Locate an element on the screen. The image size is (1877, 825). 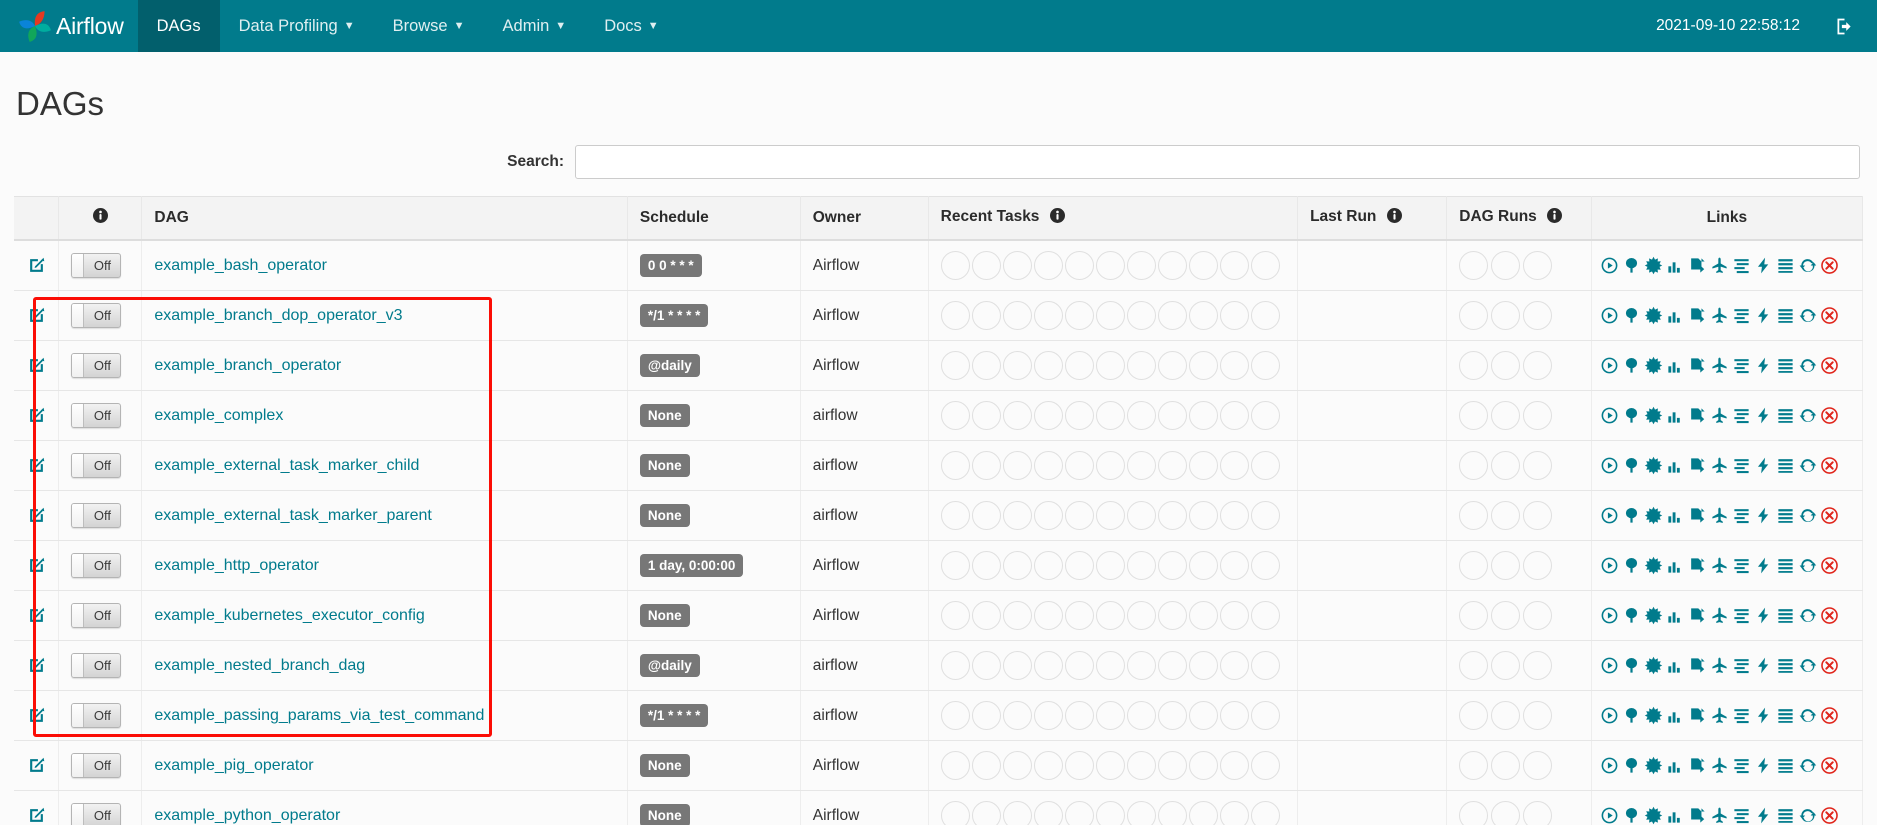
dag-link: example_nested_branch_dag is located at coordinates (259, 665).